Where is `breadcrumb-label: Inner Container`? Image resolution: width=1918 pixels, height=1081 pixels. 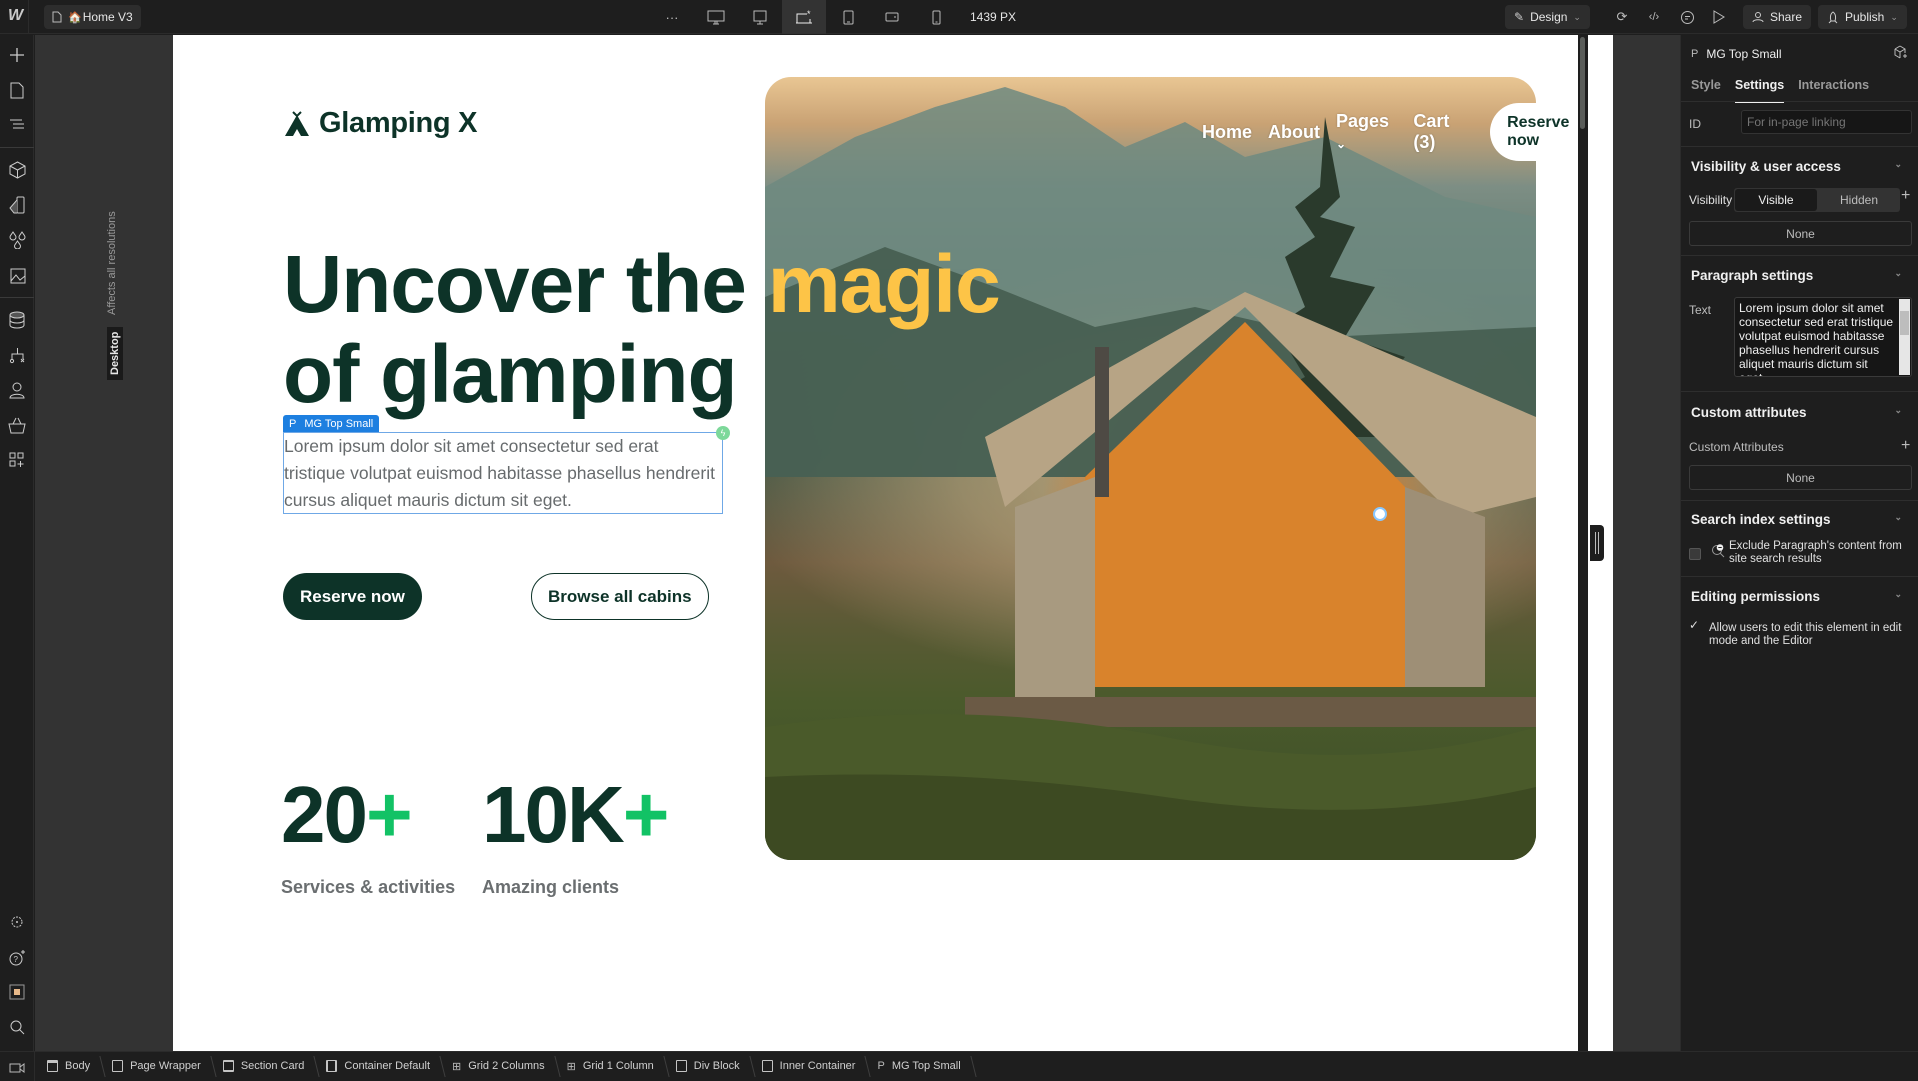 breadcrumb-label: Inner Container is located at coordinates (817, 1066).